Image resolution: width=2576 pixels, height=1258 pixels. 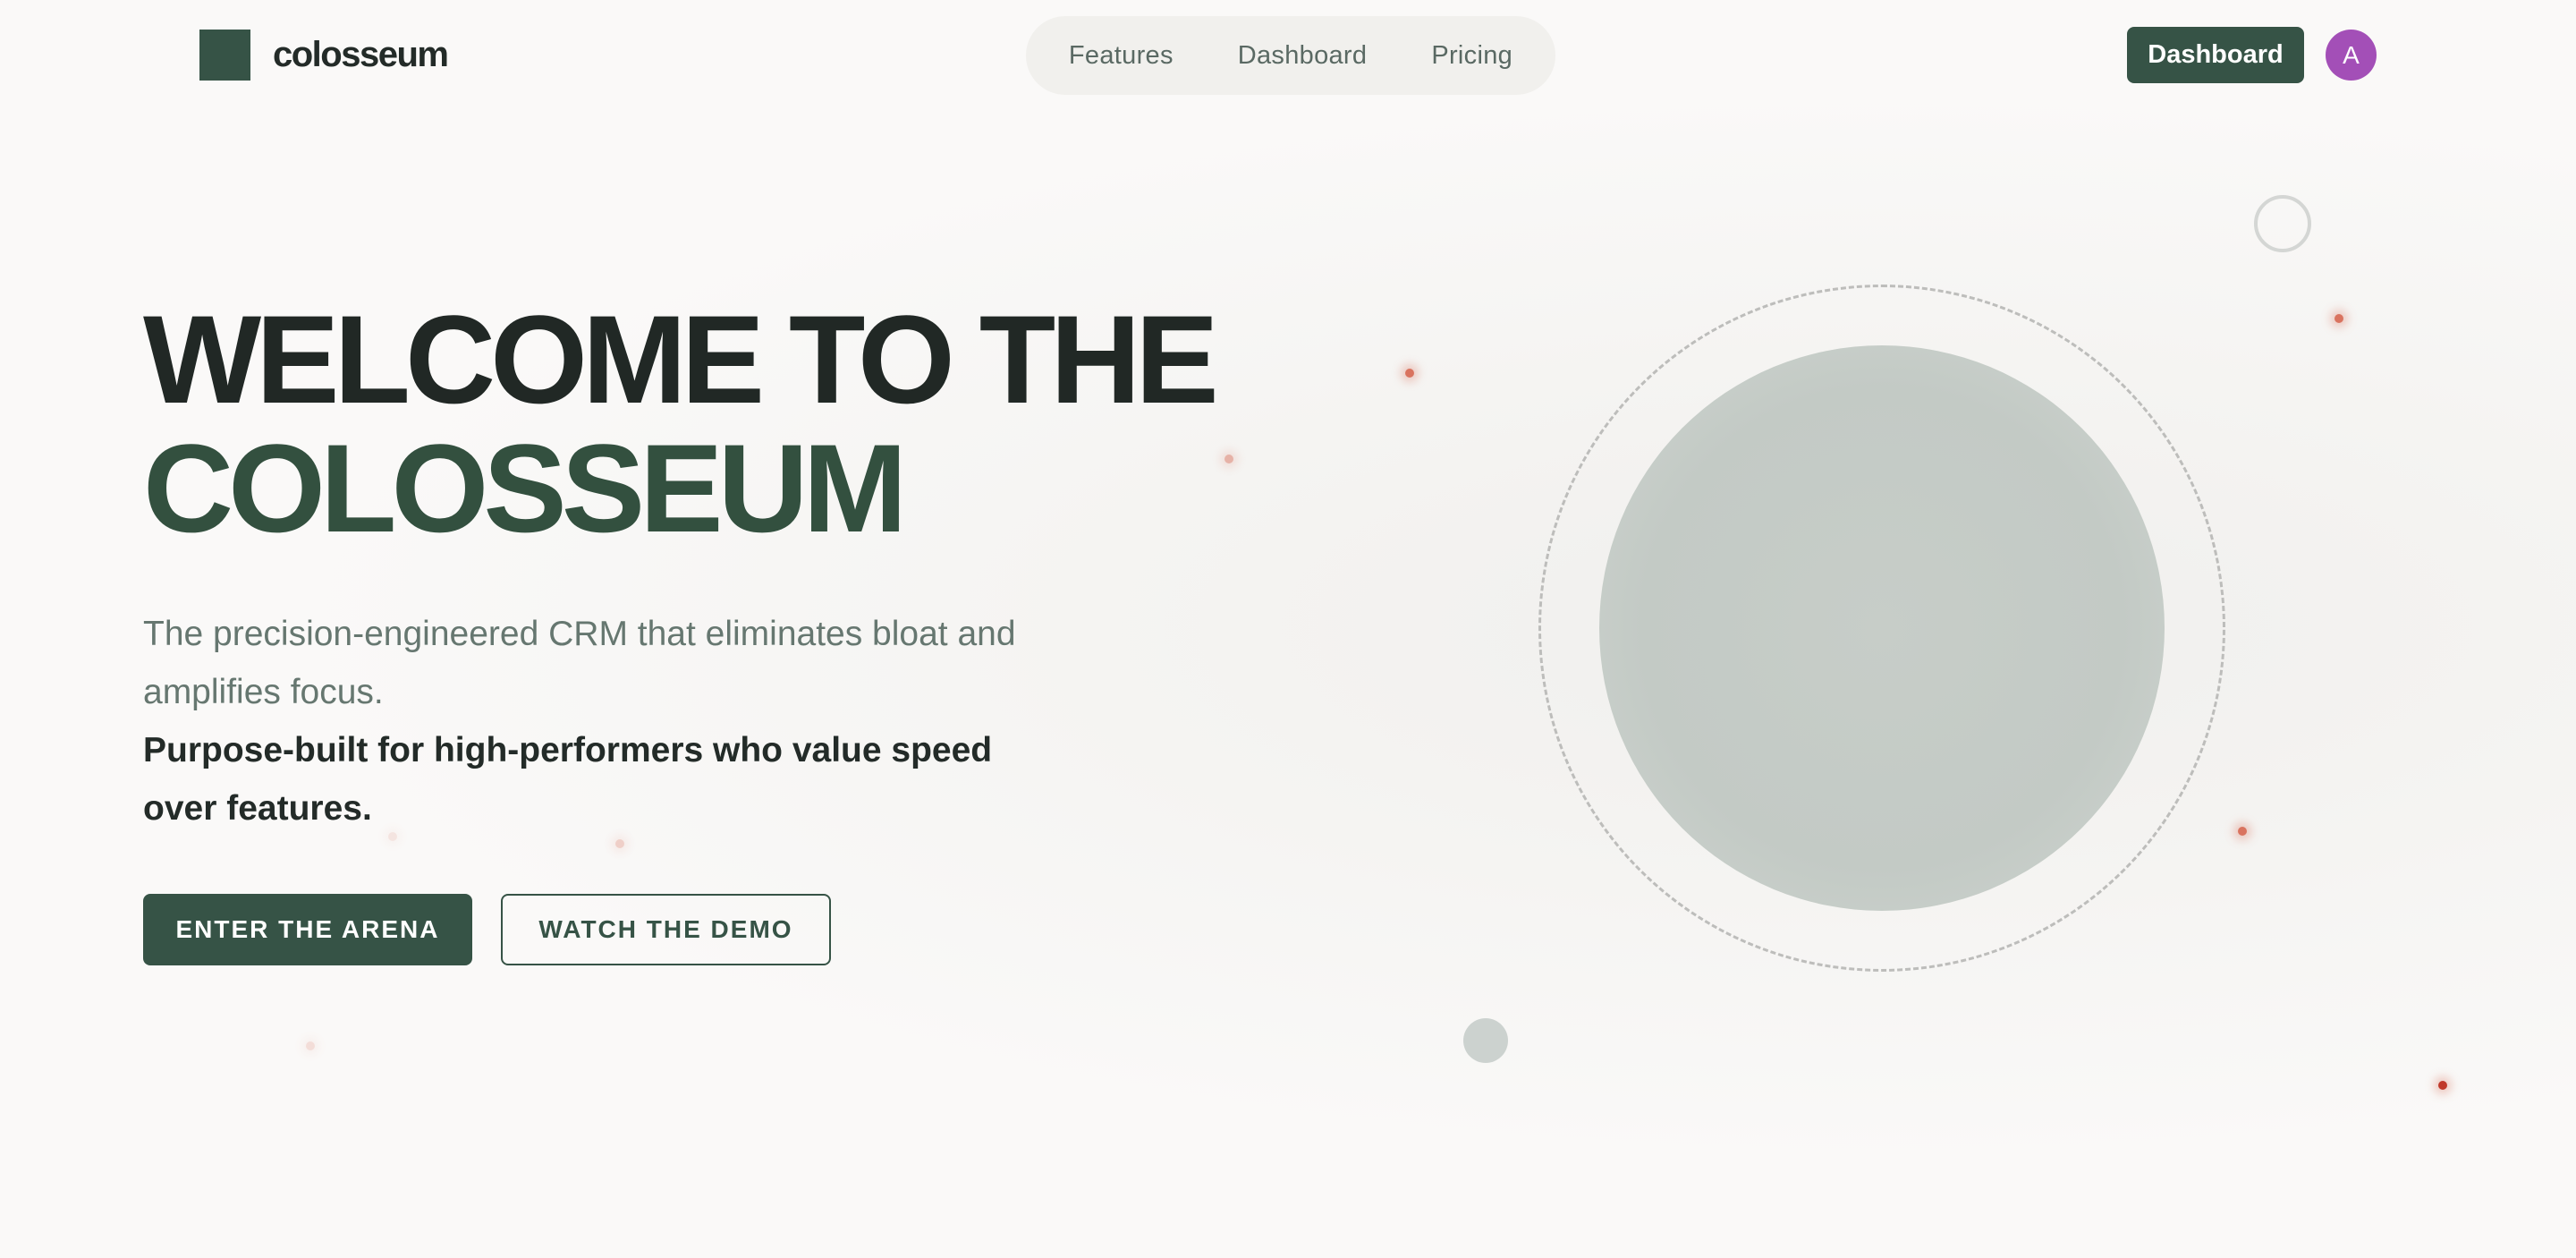 I want to click on nav-item-features: Features, so click(x=1121, y=56).